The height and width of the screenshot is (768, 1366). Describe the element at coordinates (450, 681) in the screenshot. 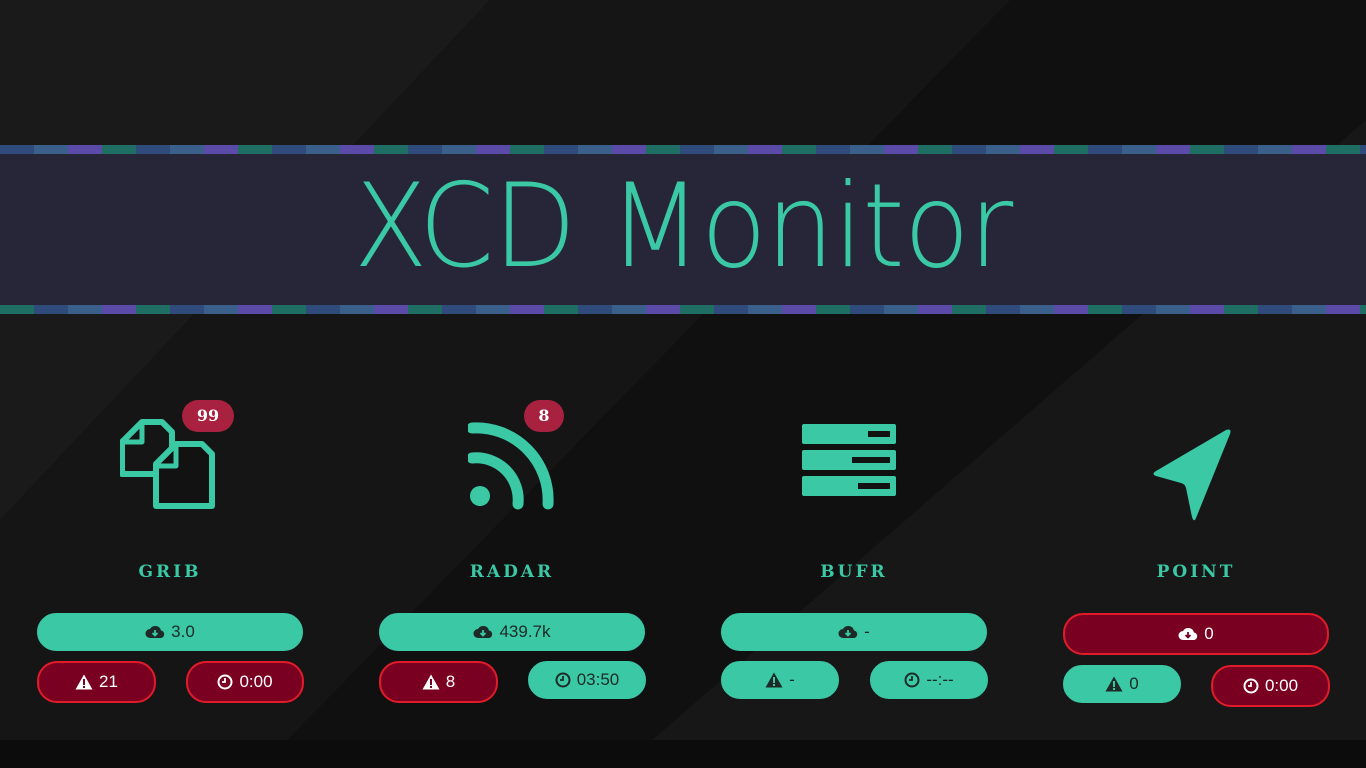

I see `radar-alert-value: 8` at that location.